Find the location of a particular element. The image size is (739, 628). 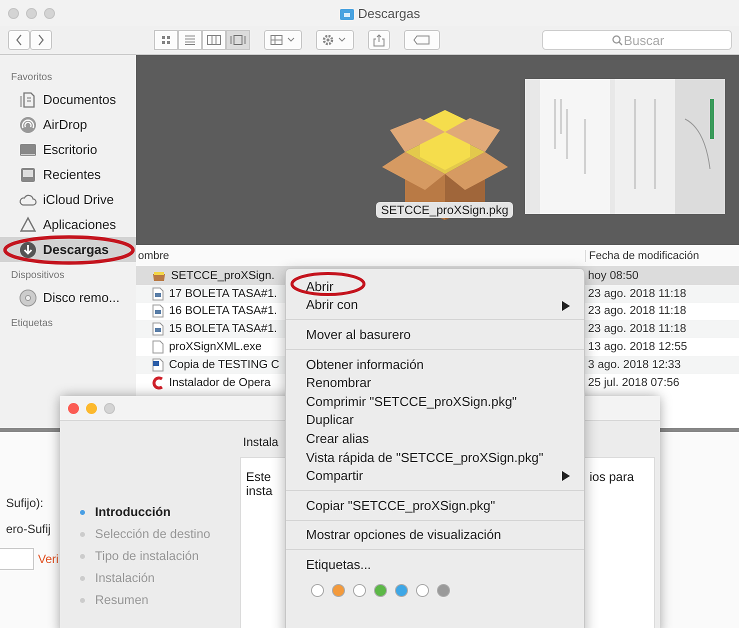

sidebar-label: Documentos is located at coordinates (79, 99).